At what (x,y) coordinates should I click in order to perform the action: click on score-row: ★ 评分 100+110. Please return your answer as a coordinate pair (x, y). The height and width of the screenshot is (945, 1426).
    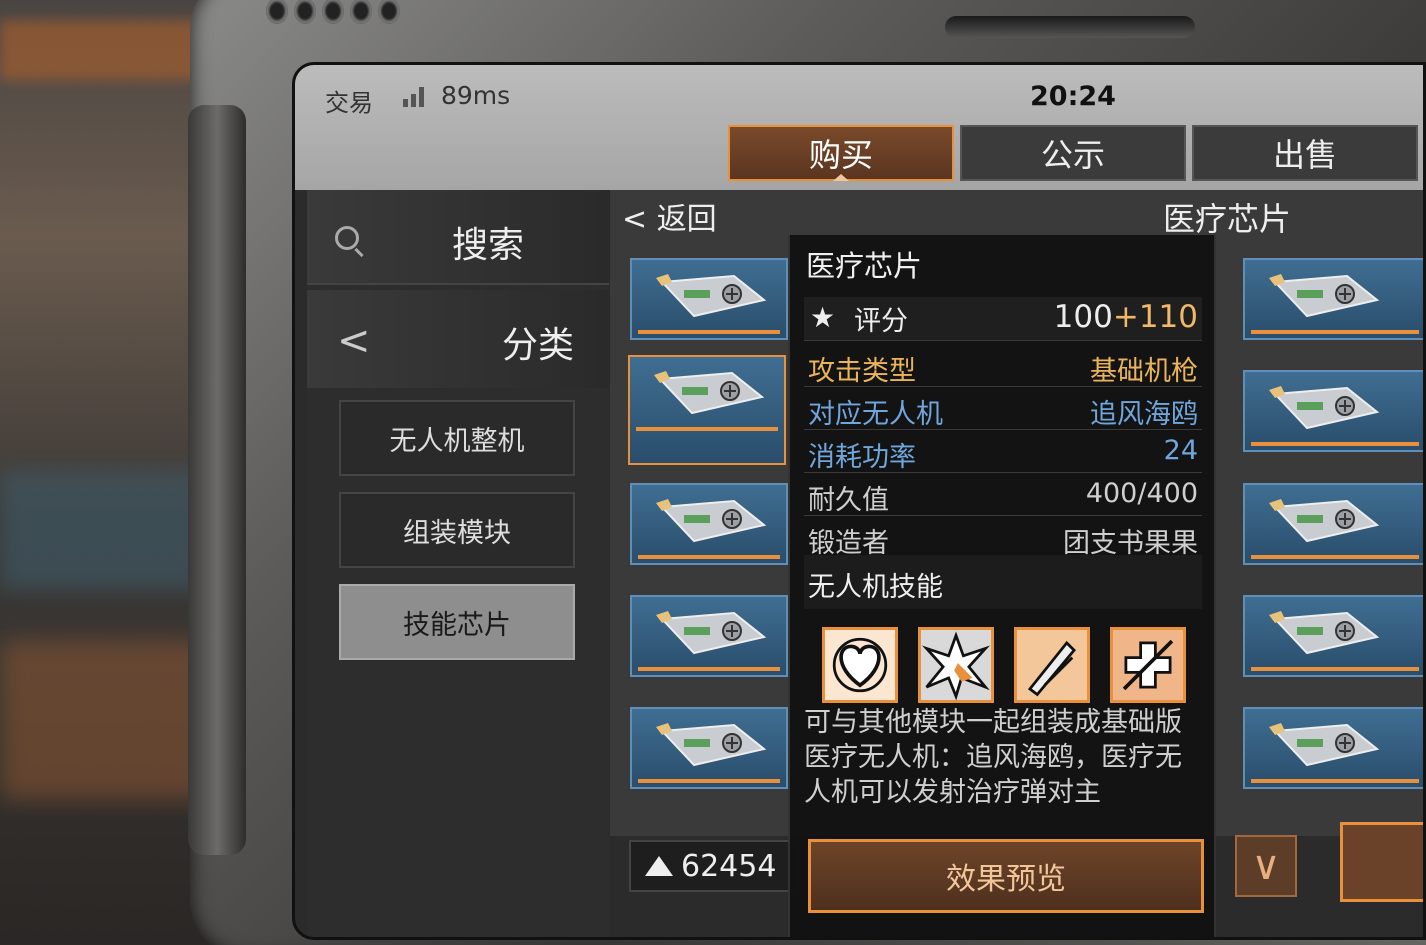
    Looking at the image, I should click on (1003, 319).